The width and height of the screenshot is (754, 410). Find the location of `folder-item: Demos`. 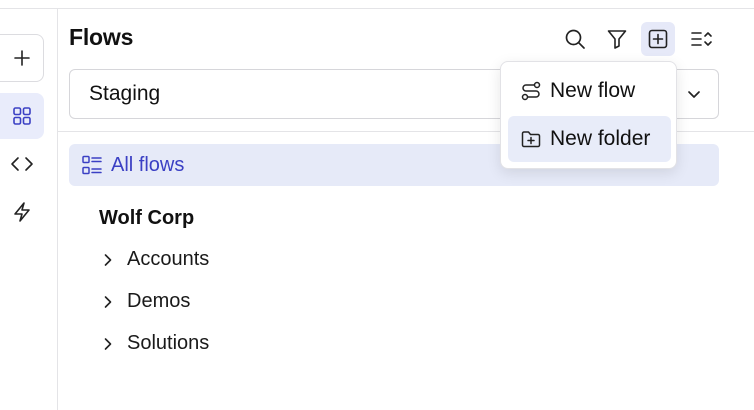

folder-item: Demos is located at coordinates (144, 301).